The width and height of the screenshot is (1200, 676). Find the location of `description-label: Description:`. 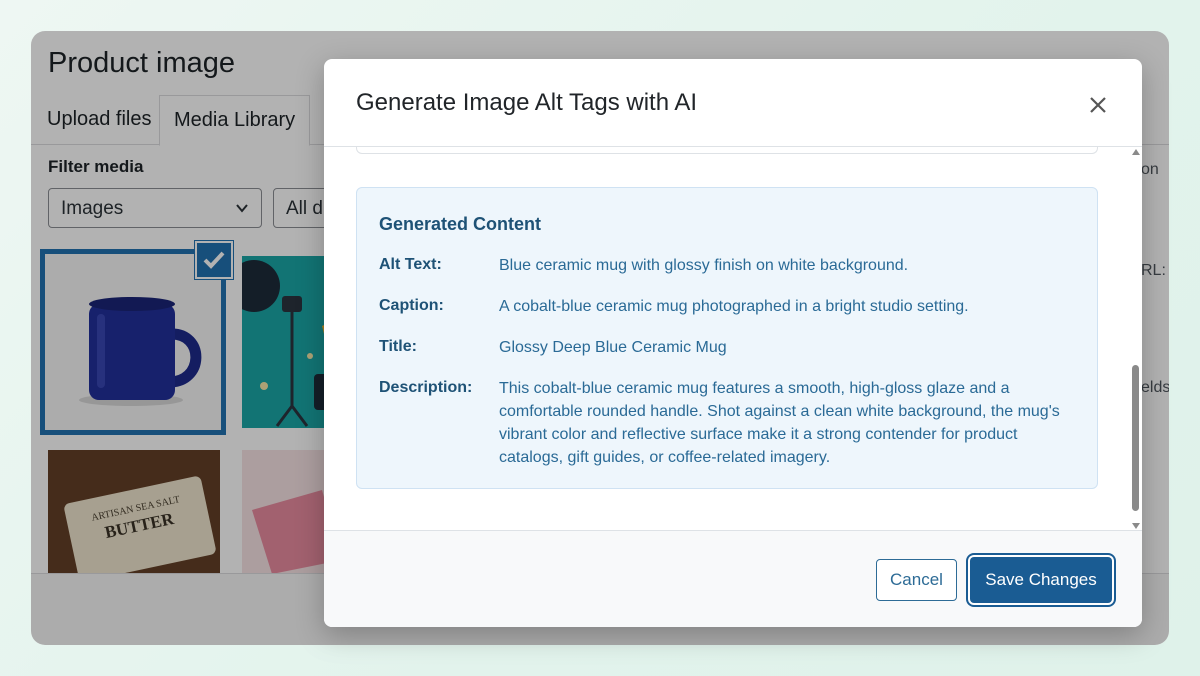

description-label: Description: is located at coordinates (426, 387).